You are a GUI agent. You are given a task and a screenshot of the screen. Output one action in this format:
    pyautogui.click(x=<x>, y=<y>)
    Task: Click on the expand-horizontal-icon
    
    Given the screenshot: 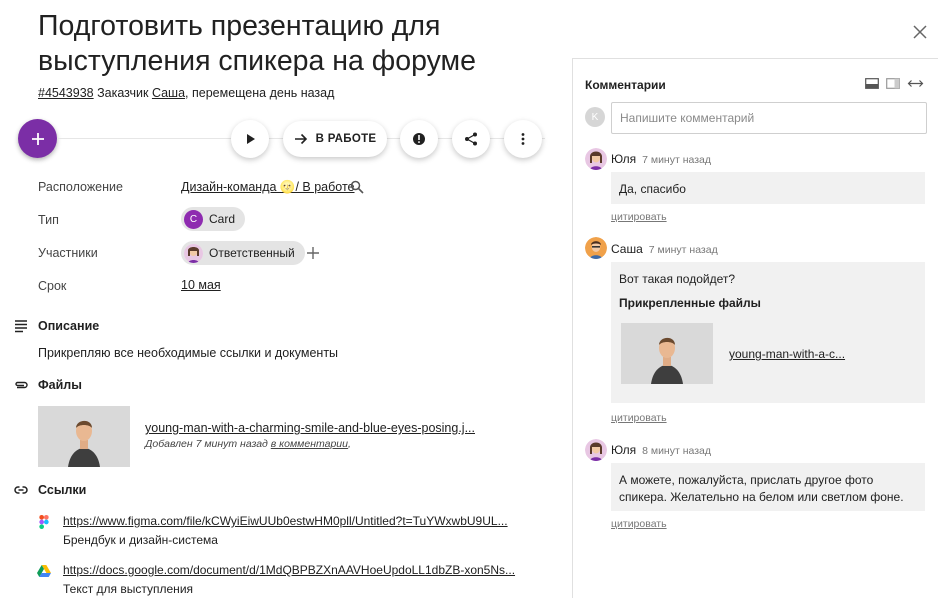 What is the action you would take?
    pyautogui.click(x=915, y=83)
    